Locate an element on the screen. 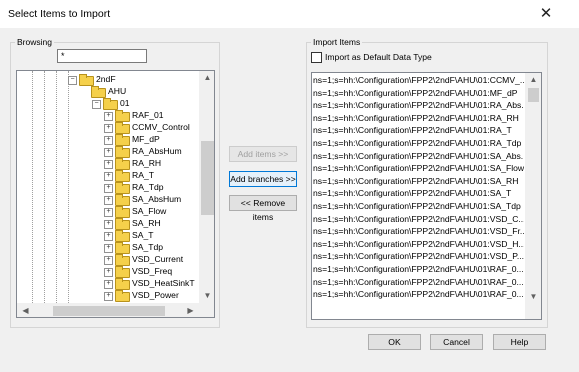  tree-horizontal-scrollbar: ◀ ▶ is located at coordinates (108, 310).